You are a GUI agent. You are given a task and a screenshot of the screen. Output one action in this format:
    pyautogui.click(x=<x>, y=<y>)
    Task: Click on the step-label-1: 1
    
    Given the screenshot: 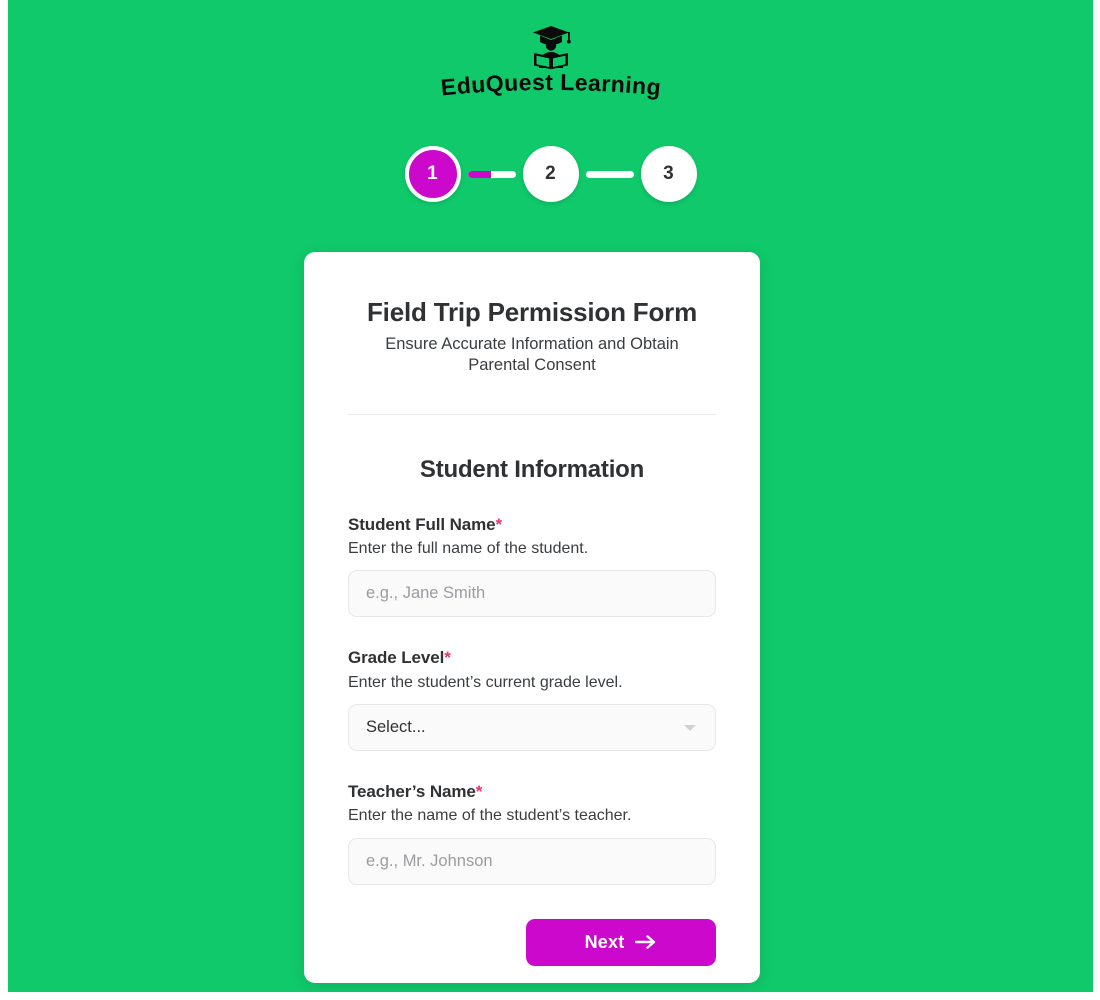 What is the action you would take?
    pyautogui.click(x=432, y=173)
    